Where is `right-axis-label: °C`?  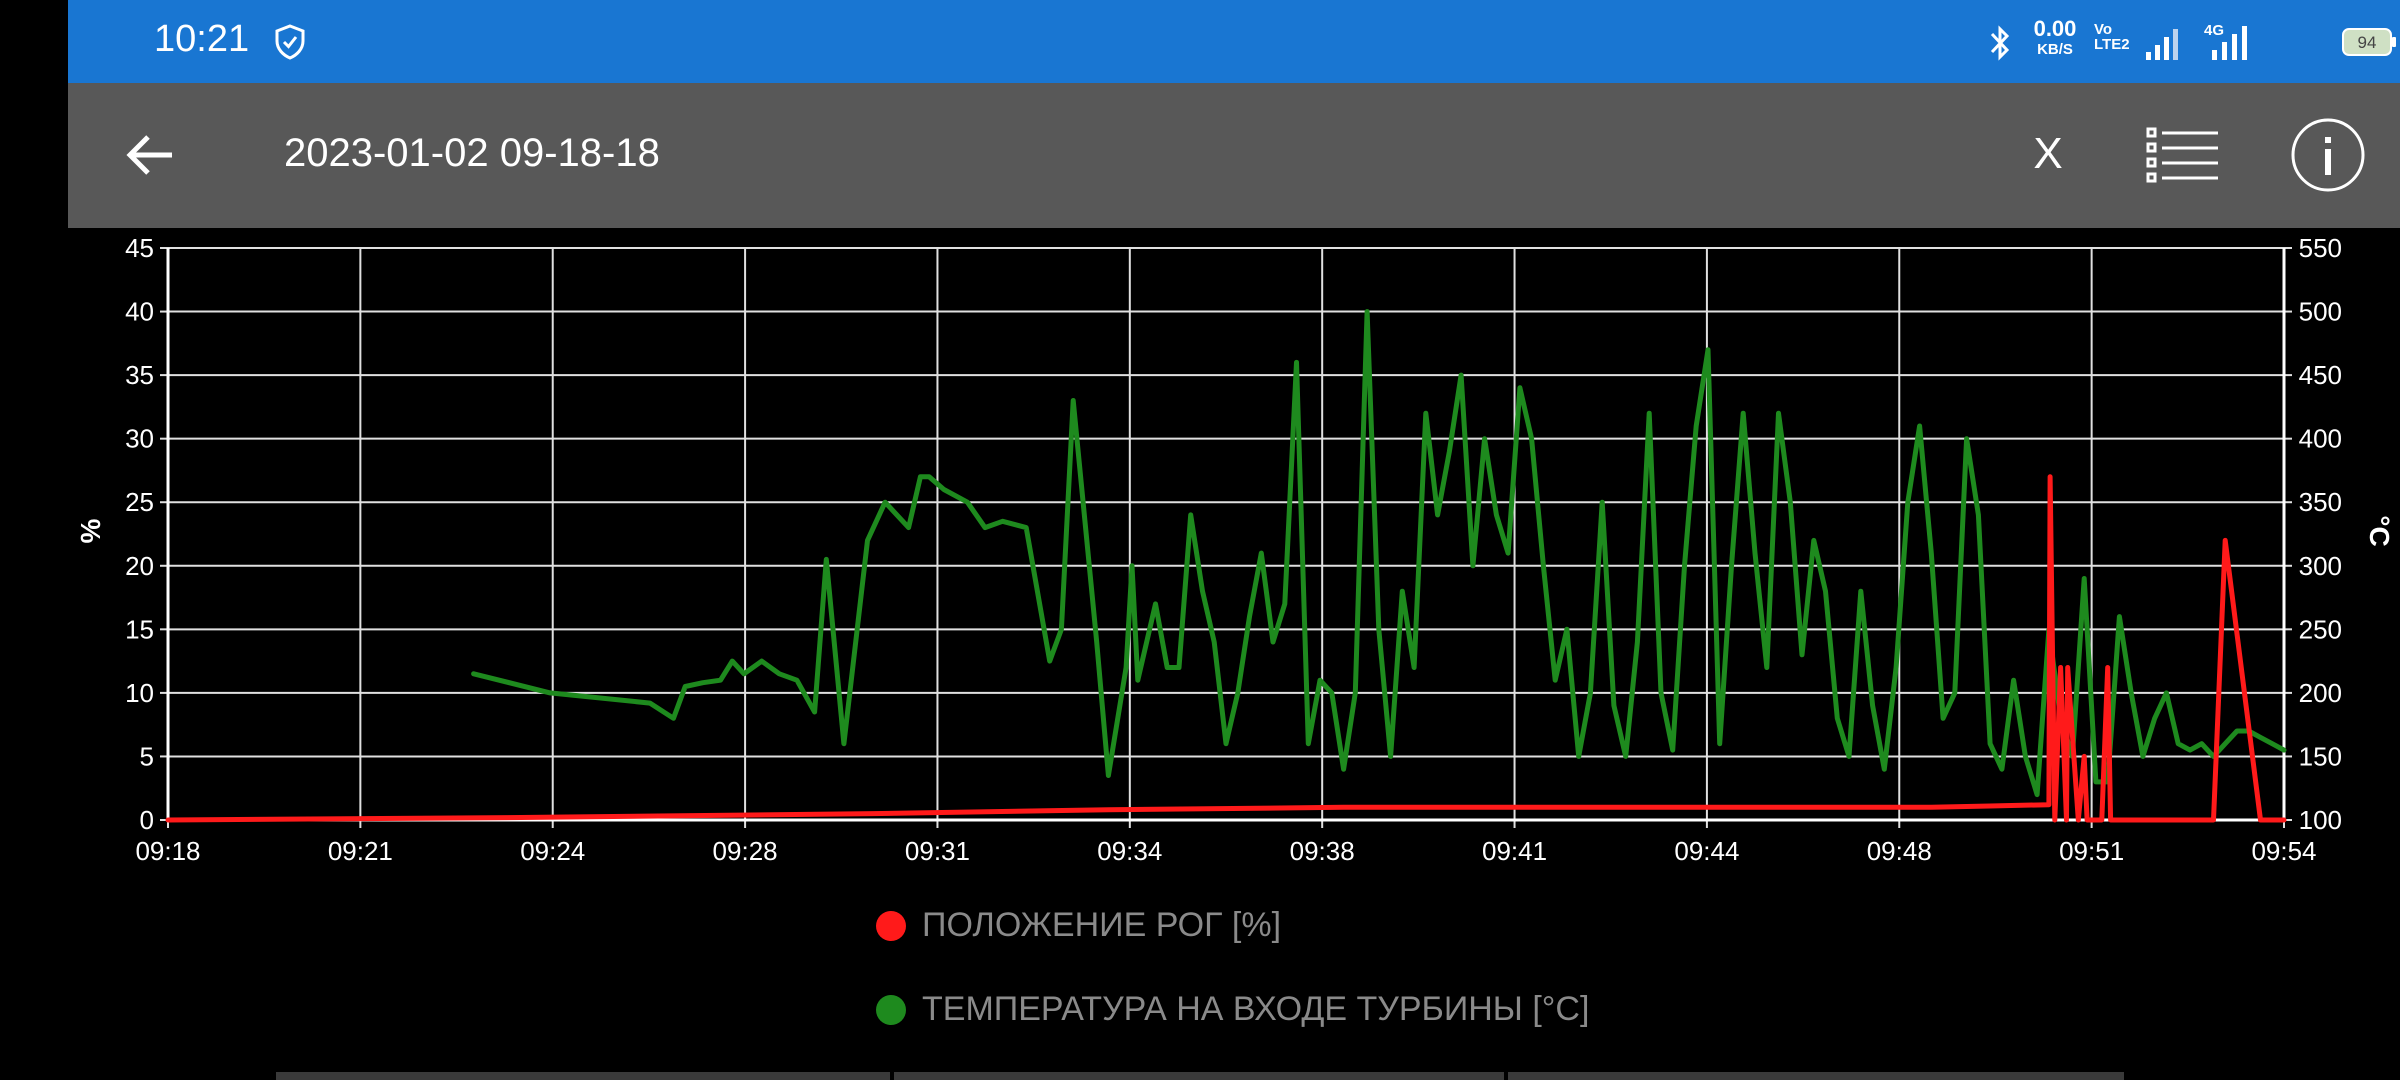 right-axis-label: °C is located at coordinates (2379, 530).